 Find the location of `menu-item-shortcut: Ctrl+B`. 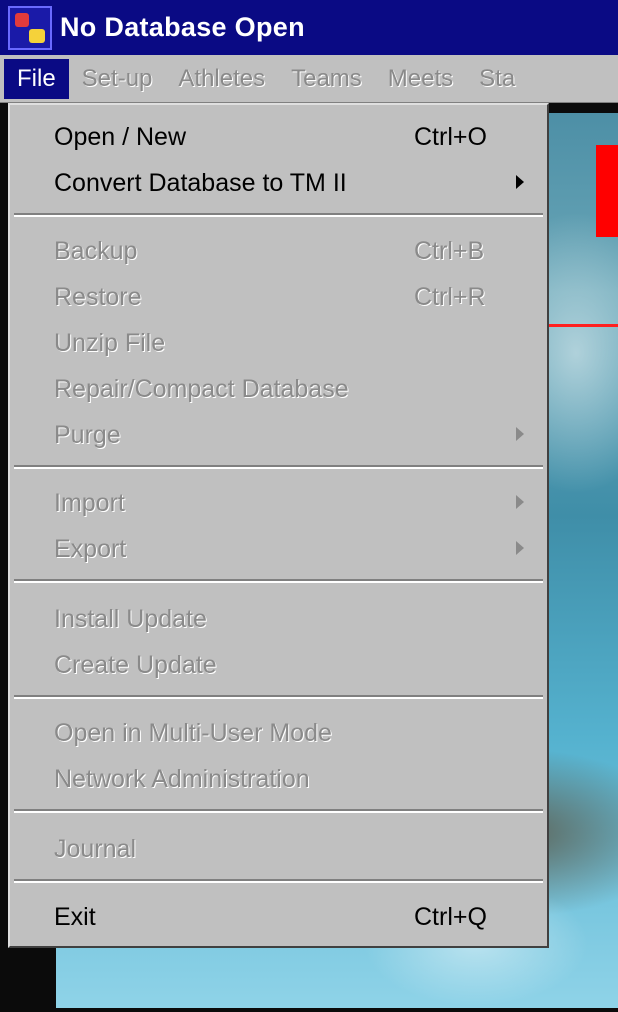

menu-item-shortcut: Ctrl+B is located at coordinates (449, 251).